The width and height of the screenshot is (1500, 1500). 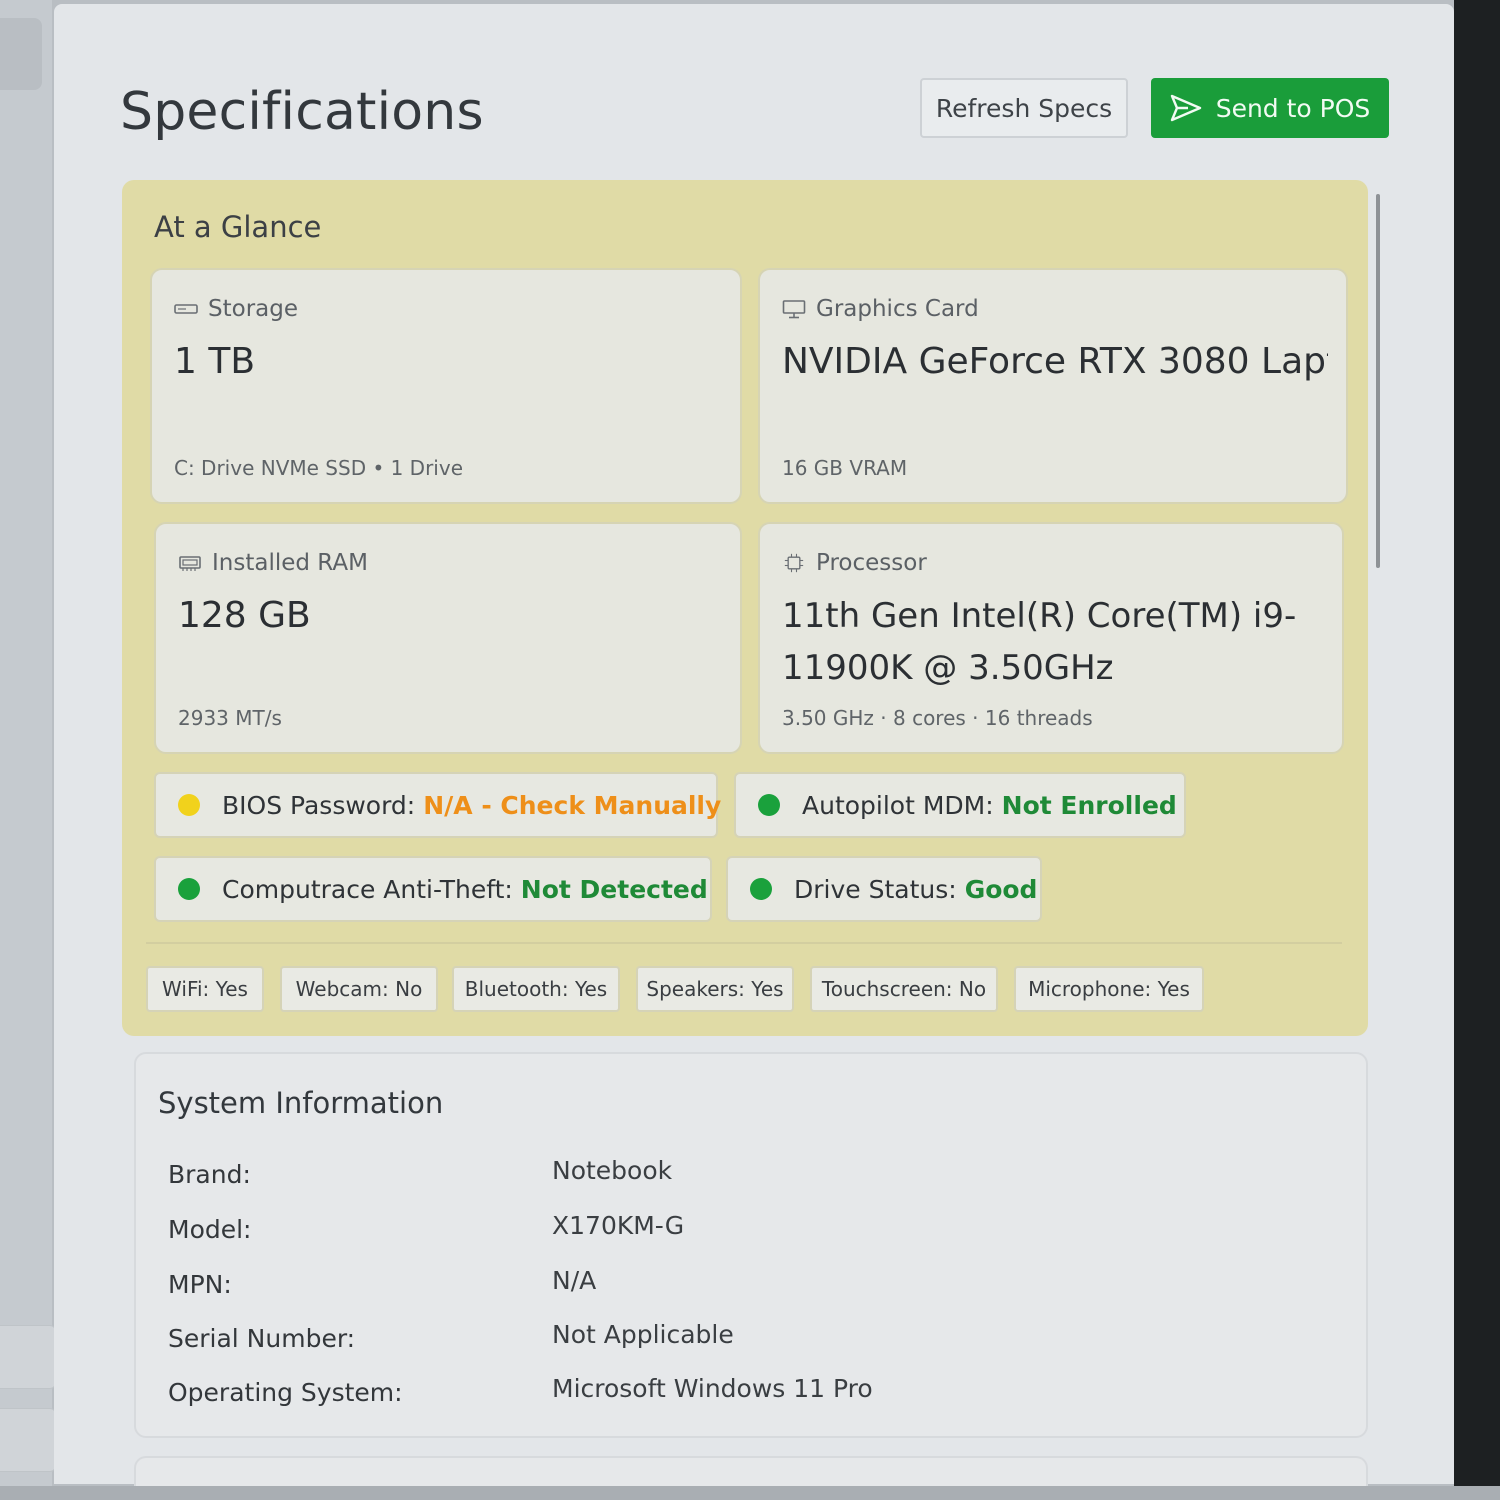 I want to click on memory-icon, so click(x=190, y=563).